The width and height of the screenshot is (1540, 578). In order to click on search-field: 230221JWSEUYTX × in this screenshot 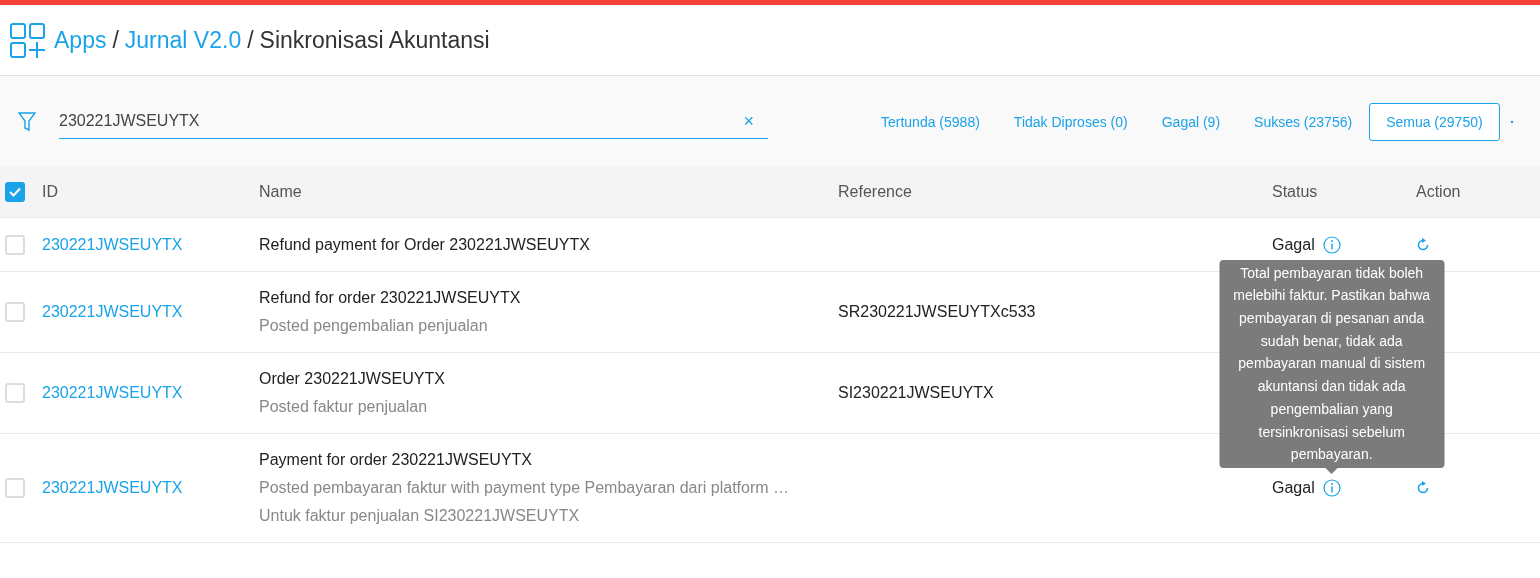, I will do `click(413, 121)`.